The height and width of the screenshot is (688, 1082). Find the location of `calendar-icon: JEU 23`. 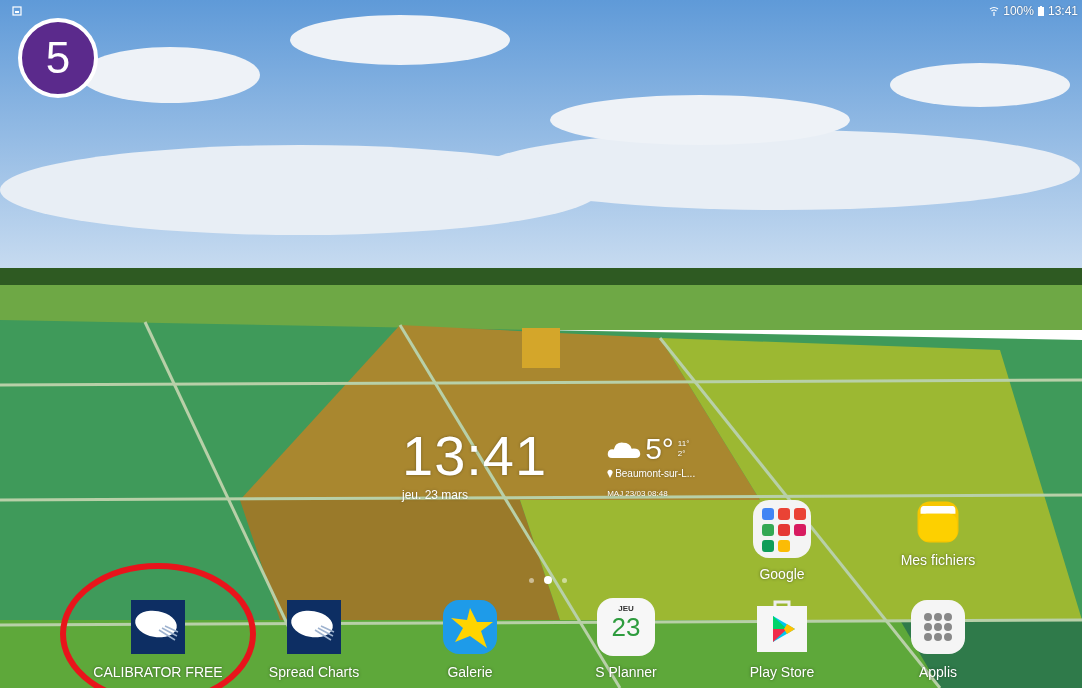

calendar-icon: JEU 23 is located at coordinates (626, 627).